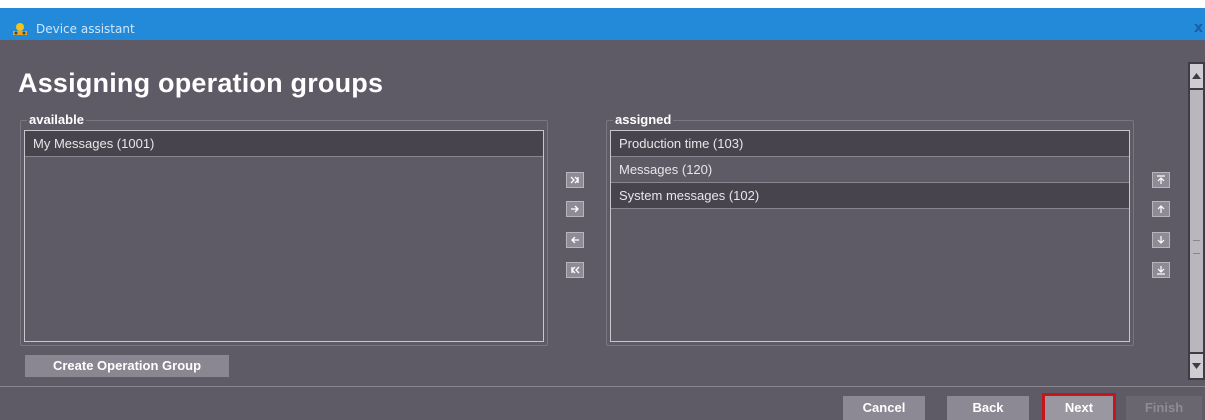 This screenshot has width=1205, height=420. I want to click on move-left-icon, so click(575, 240).